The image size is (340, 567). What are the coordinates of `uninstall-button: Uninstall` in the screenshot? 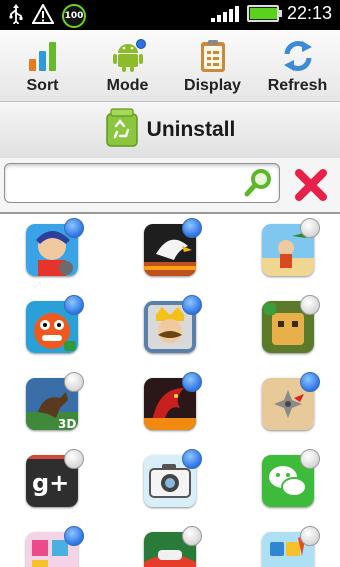 It's located at (170, 130).